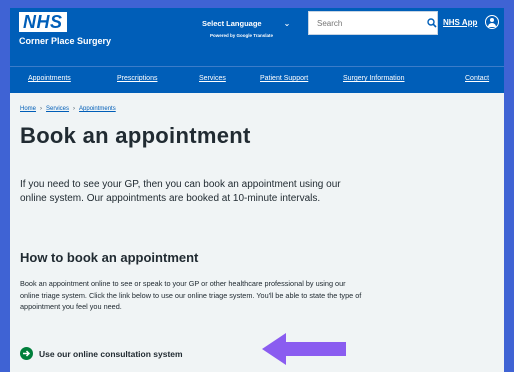  I want to click on chevron-down-icon: ⌄, so click(287, 23).